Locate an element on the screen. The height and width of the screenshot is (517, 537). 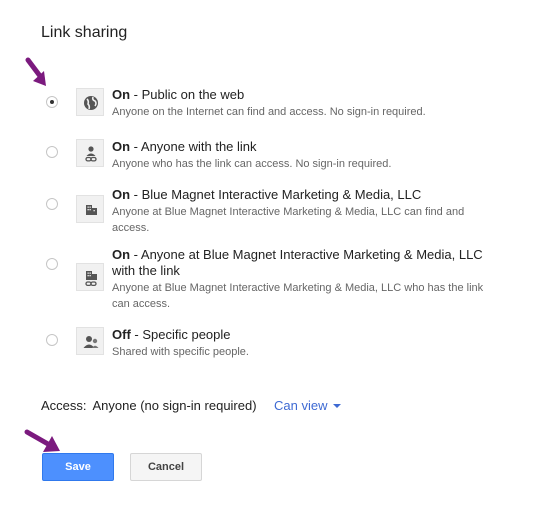
radio-specific-people is located at coordinates (52, 340).